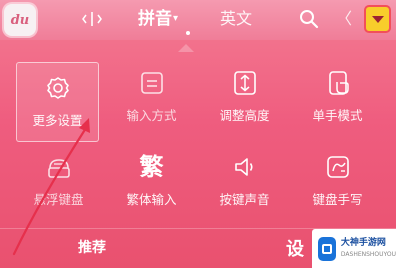  What do you see at coordinates (327, 248) in the screenshot?
I see `watermark-icon` at bounding box center [327, 248].